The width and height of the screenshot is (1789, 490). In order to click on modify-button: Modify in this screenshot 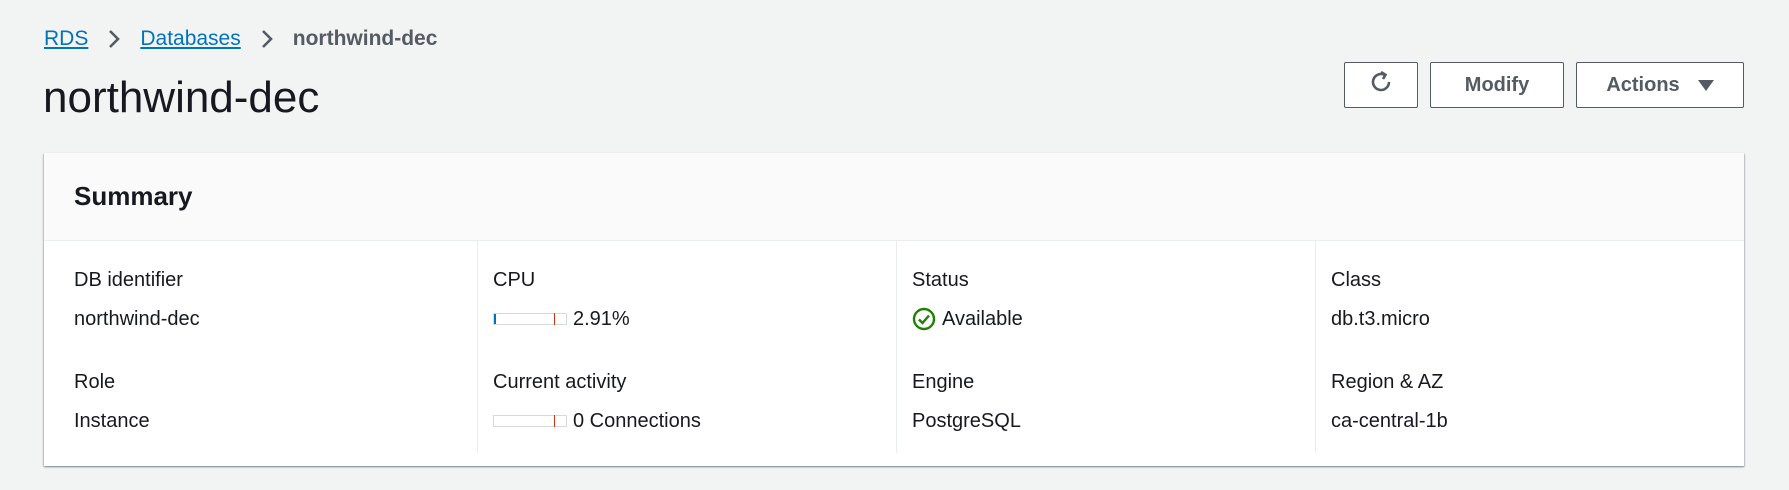, I will do `click(1497, 85)`.